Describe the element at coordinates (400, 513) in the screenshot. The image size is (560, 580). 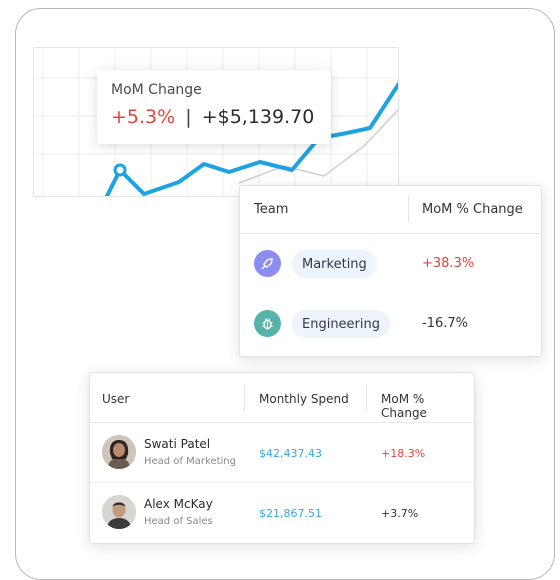
I see `user-change-value: +3.7%` at that location.